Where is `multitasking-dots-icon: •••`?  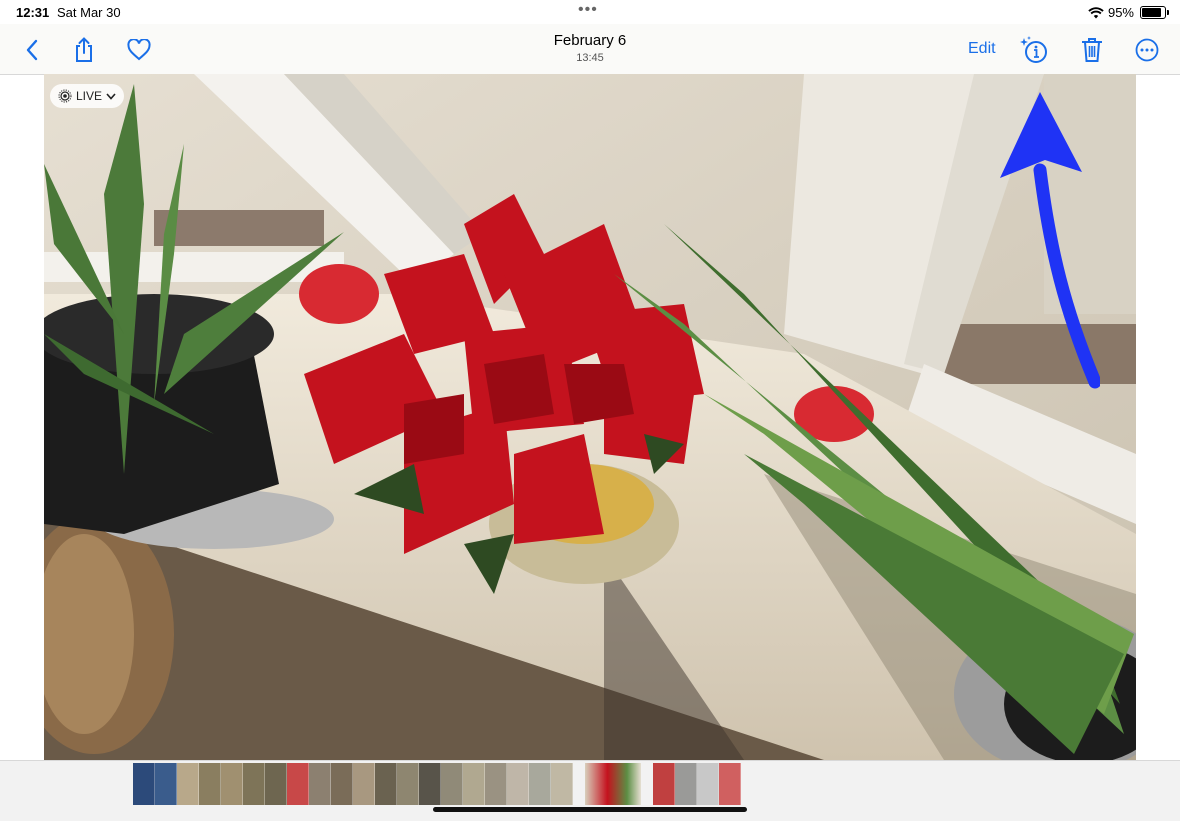 multitasking-dots-icon: ••• is located at coordinates (588, 10).